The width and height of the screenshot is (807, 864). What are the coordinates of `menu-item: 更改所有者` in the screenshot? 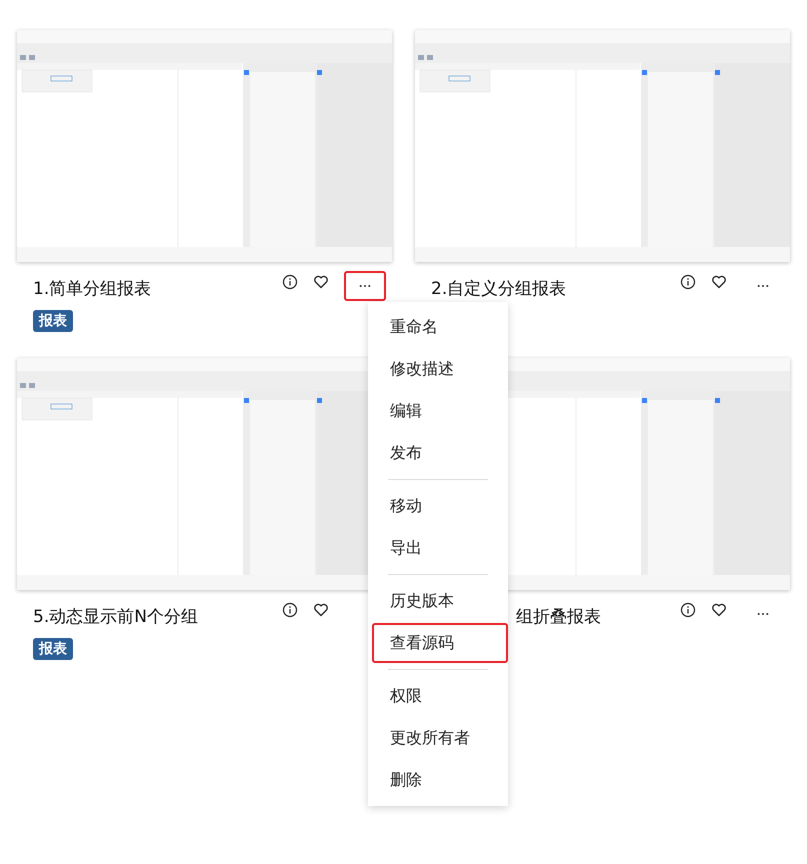 It's located at (438, 738).